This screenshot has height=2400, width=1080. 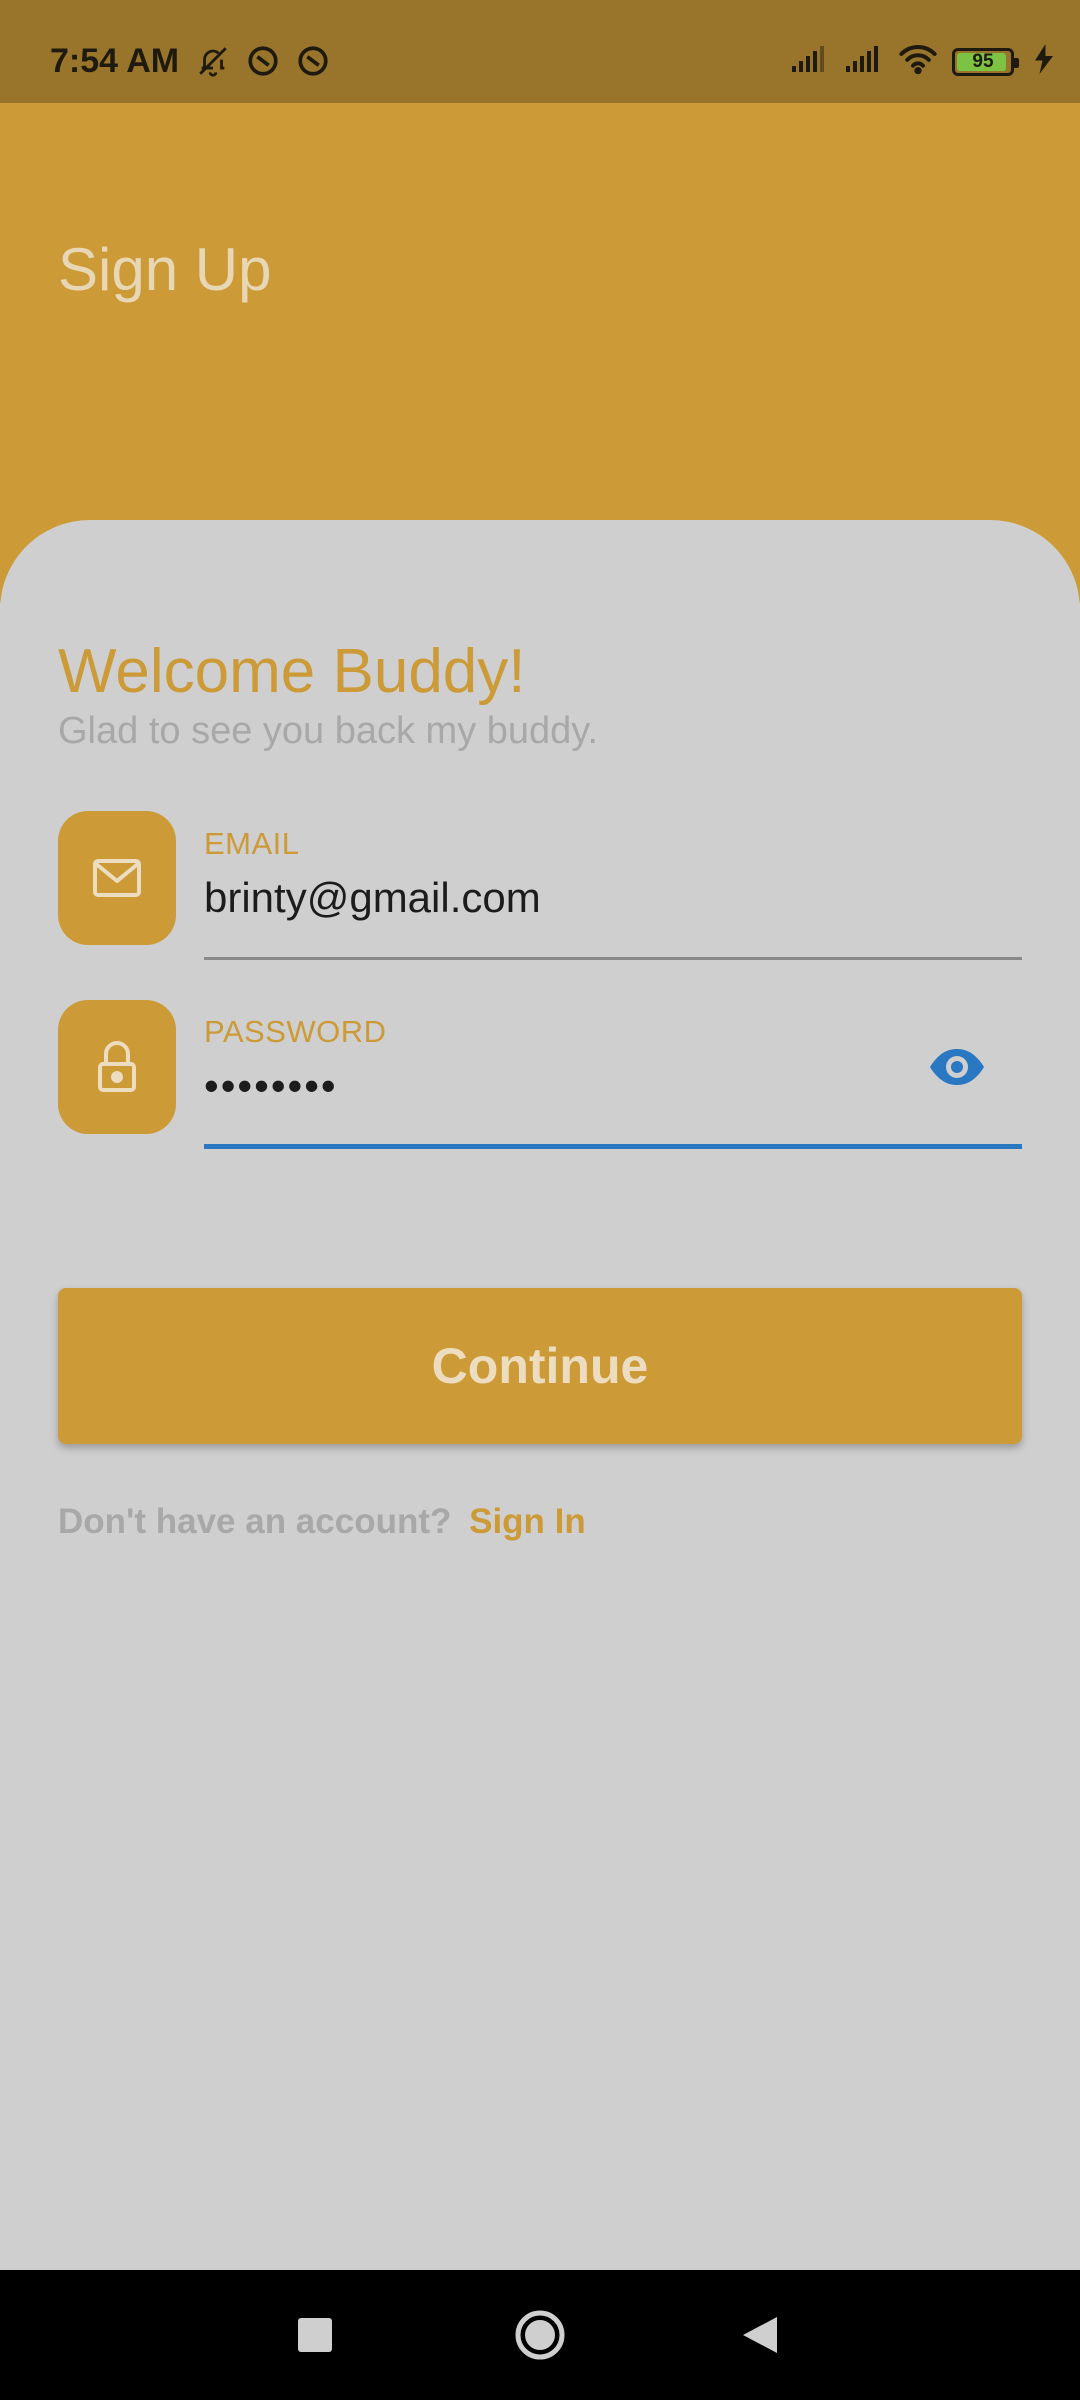 What do you see at coordinates (292, 671) in the screenshot?
I see `welcome-title: Welcome Buddy!` at bounding box center [292, 671].